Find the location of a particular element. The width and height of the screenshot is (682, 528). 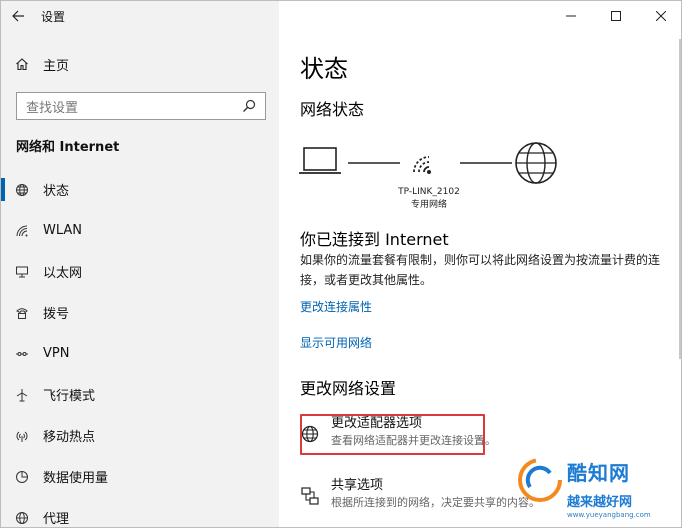

minimize-icon is located at coordinates (570, 16).